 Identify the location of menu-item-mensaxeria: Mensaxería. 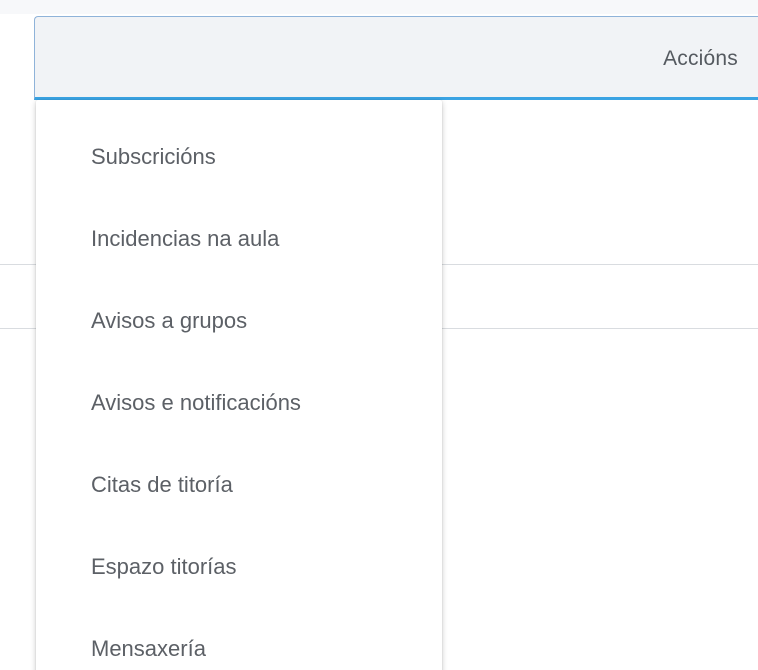
(239, 639).